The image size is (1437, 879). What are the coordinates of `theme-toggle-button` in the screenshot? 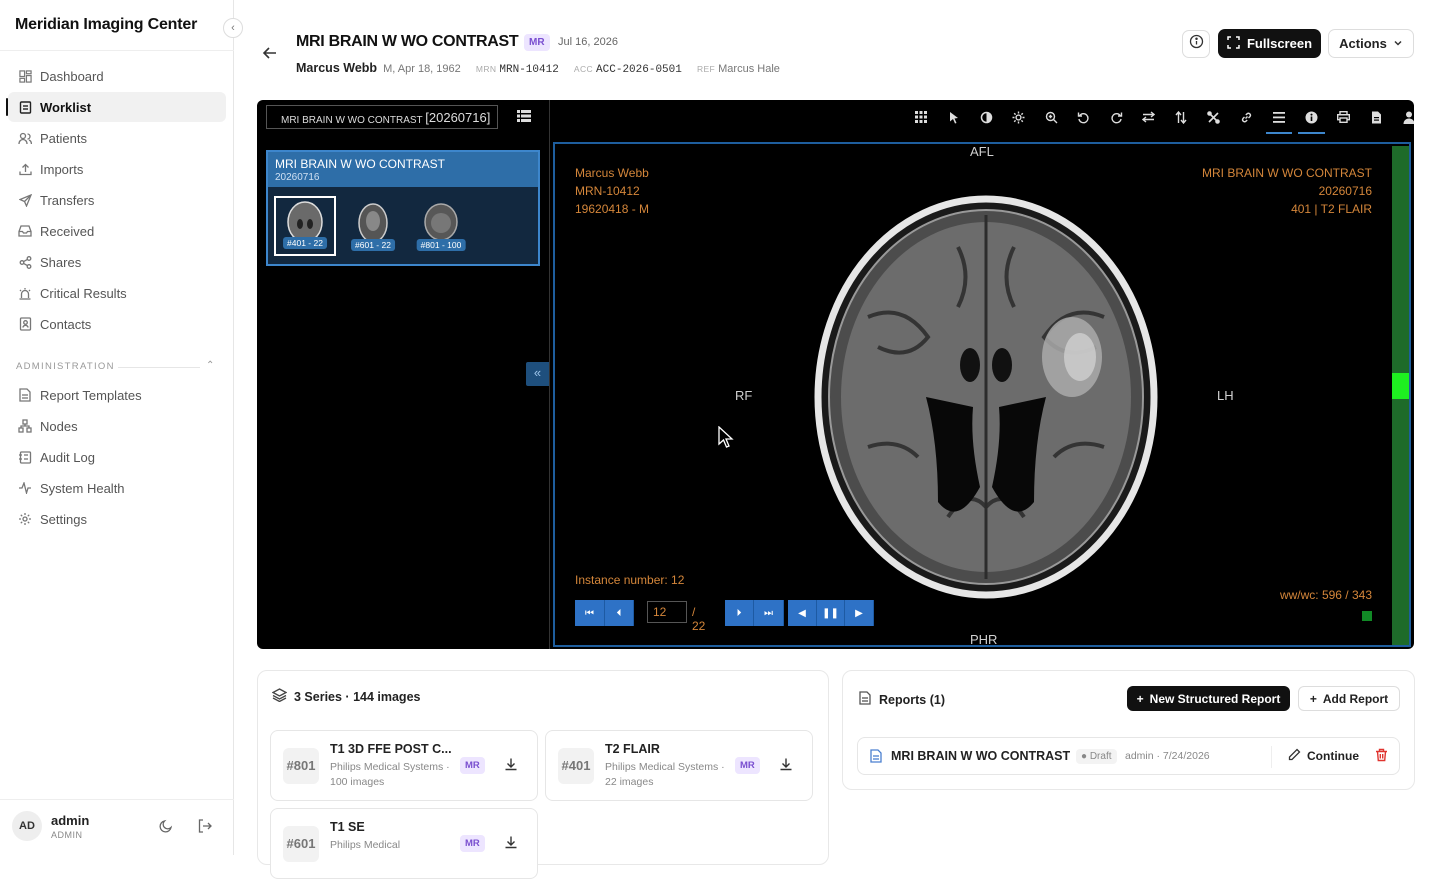 It's located at (166, 828).